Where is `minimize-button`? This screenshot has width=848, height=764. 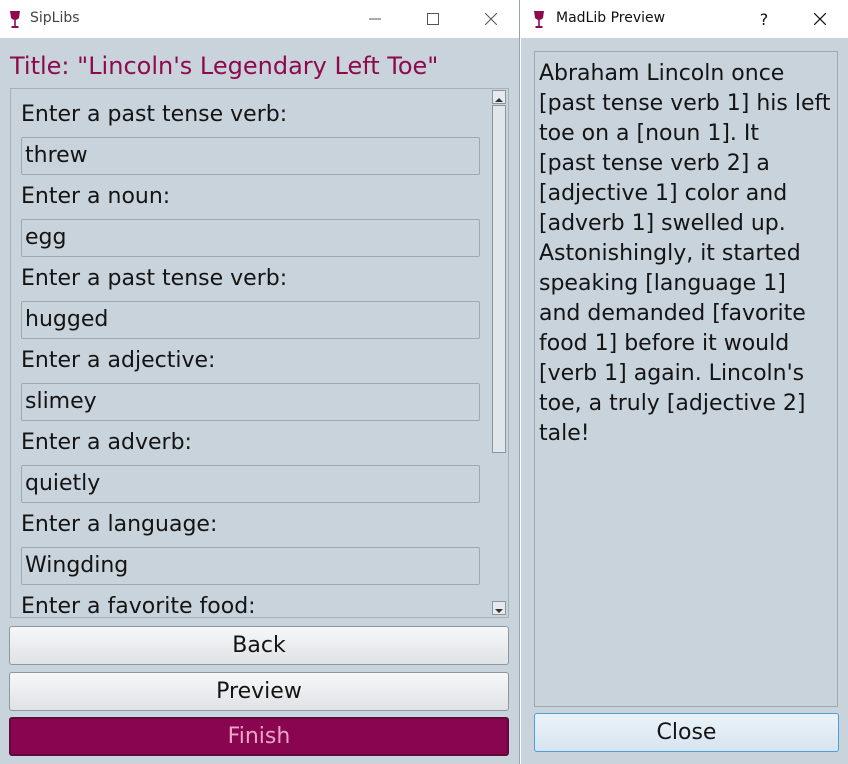
minimize-button is located at coordinates (375, 19).